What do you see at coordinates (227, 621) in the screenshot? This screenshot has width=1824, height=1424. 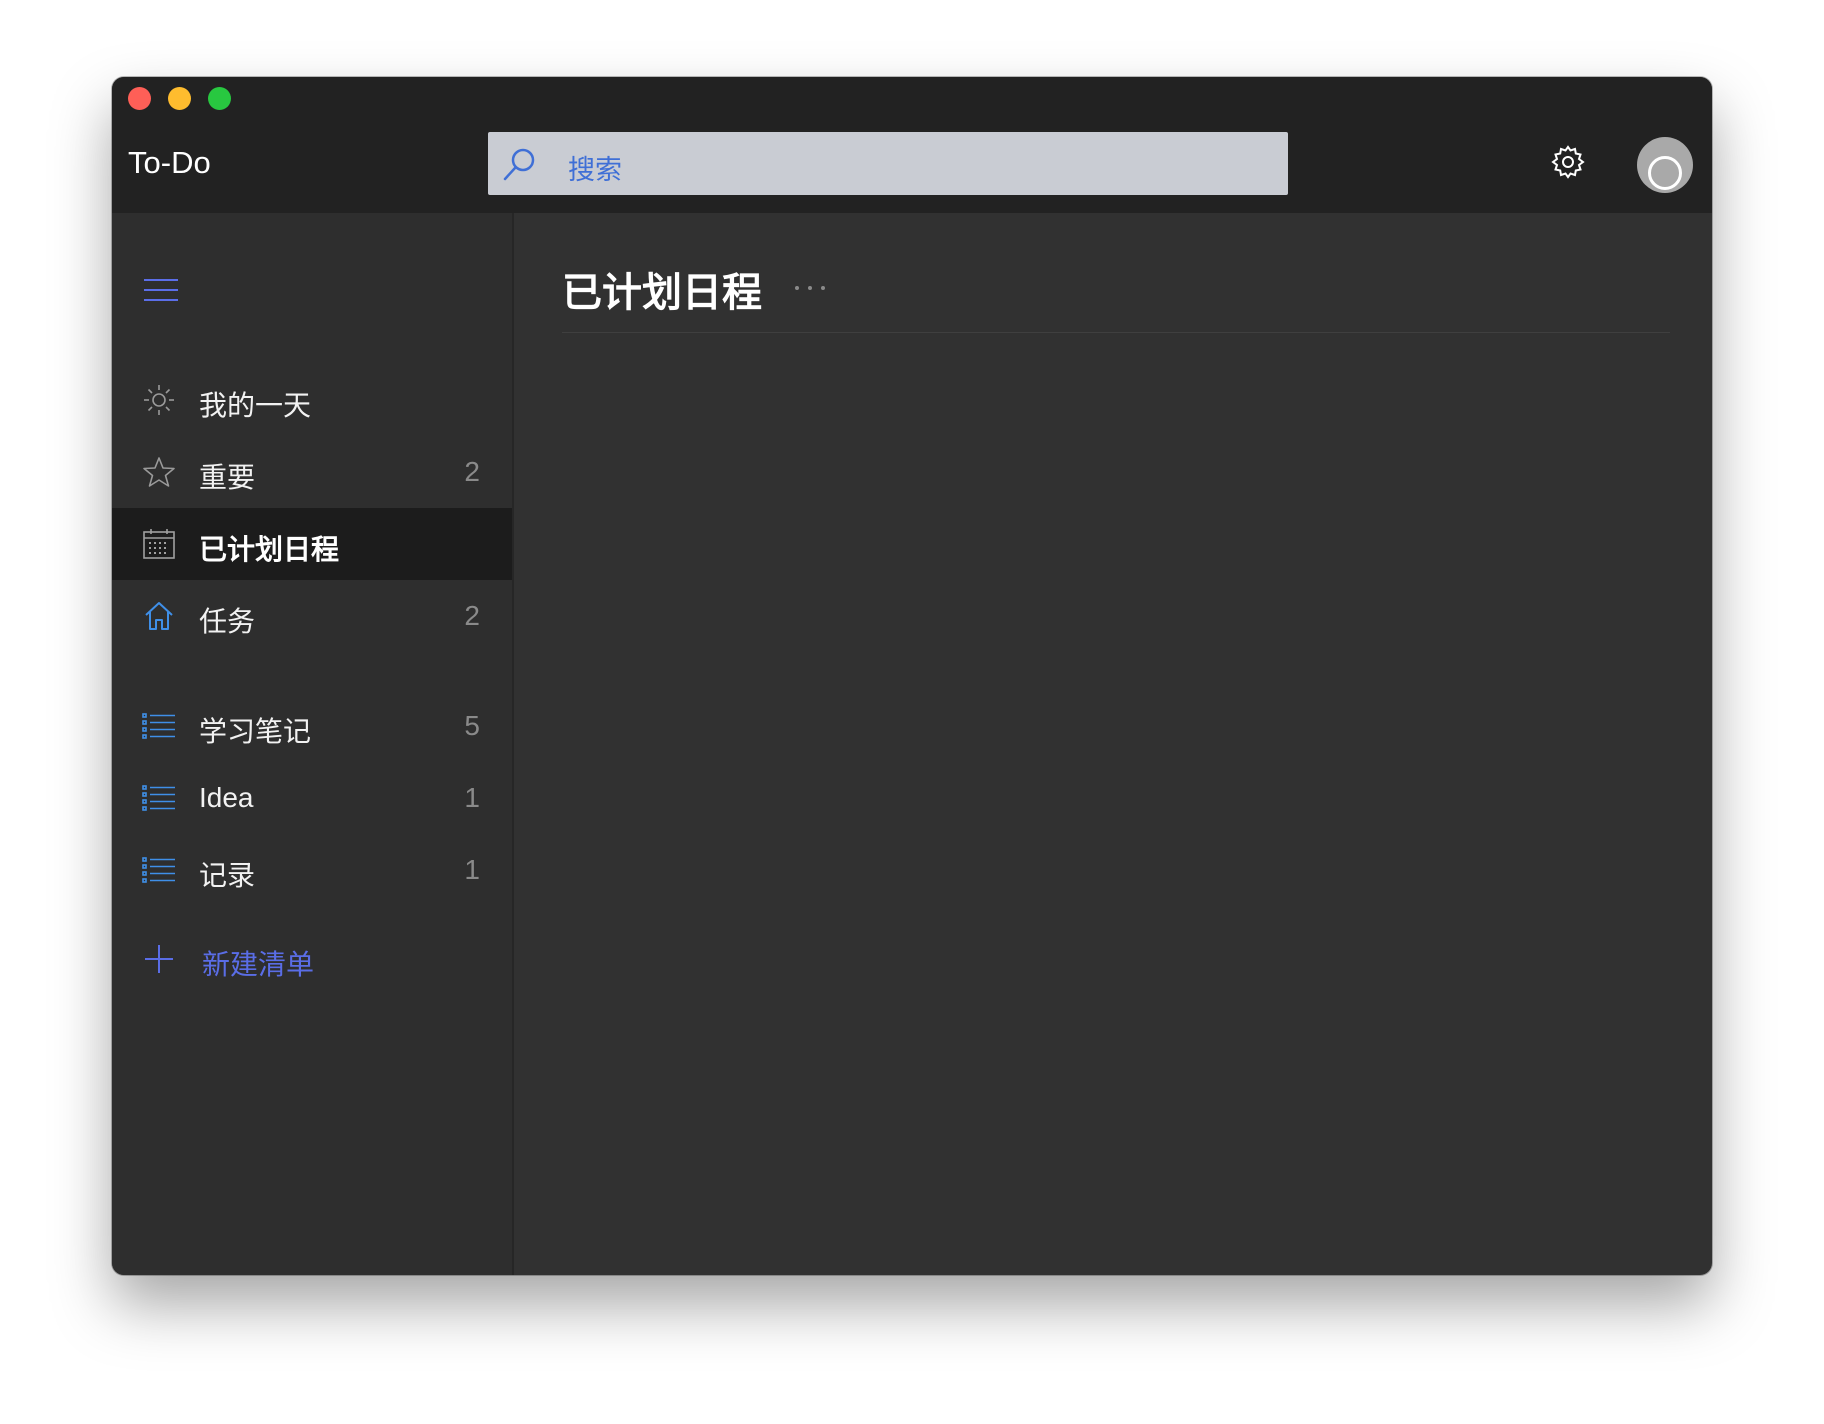 I see `sidebar-item-label: 任务` at bounding box center [227, 621].